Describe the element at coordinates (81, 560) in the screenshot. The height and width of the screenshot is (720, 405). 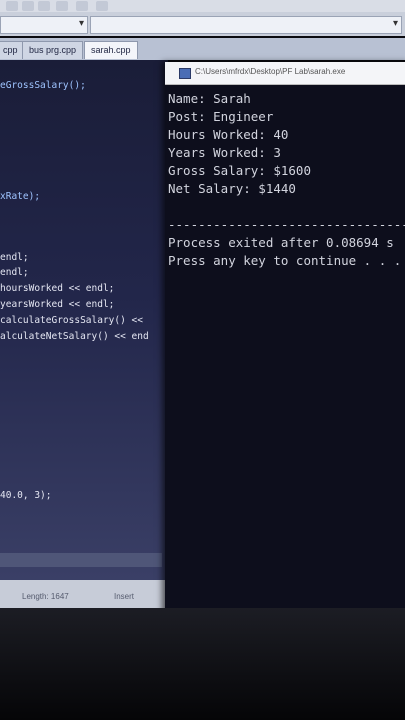
I see `editor-horizontal-scrollbar` at that location.